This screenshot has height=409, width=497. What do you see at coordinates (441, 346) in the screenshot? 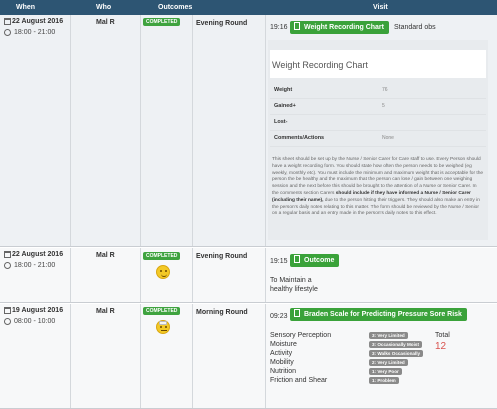
I see `total-value: 12` at bounding box center [441, 346].